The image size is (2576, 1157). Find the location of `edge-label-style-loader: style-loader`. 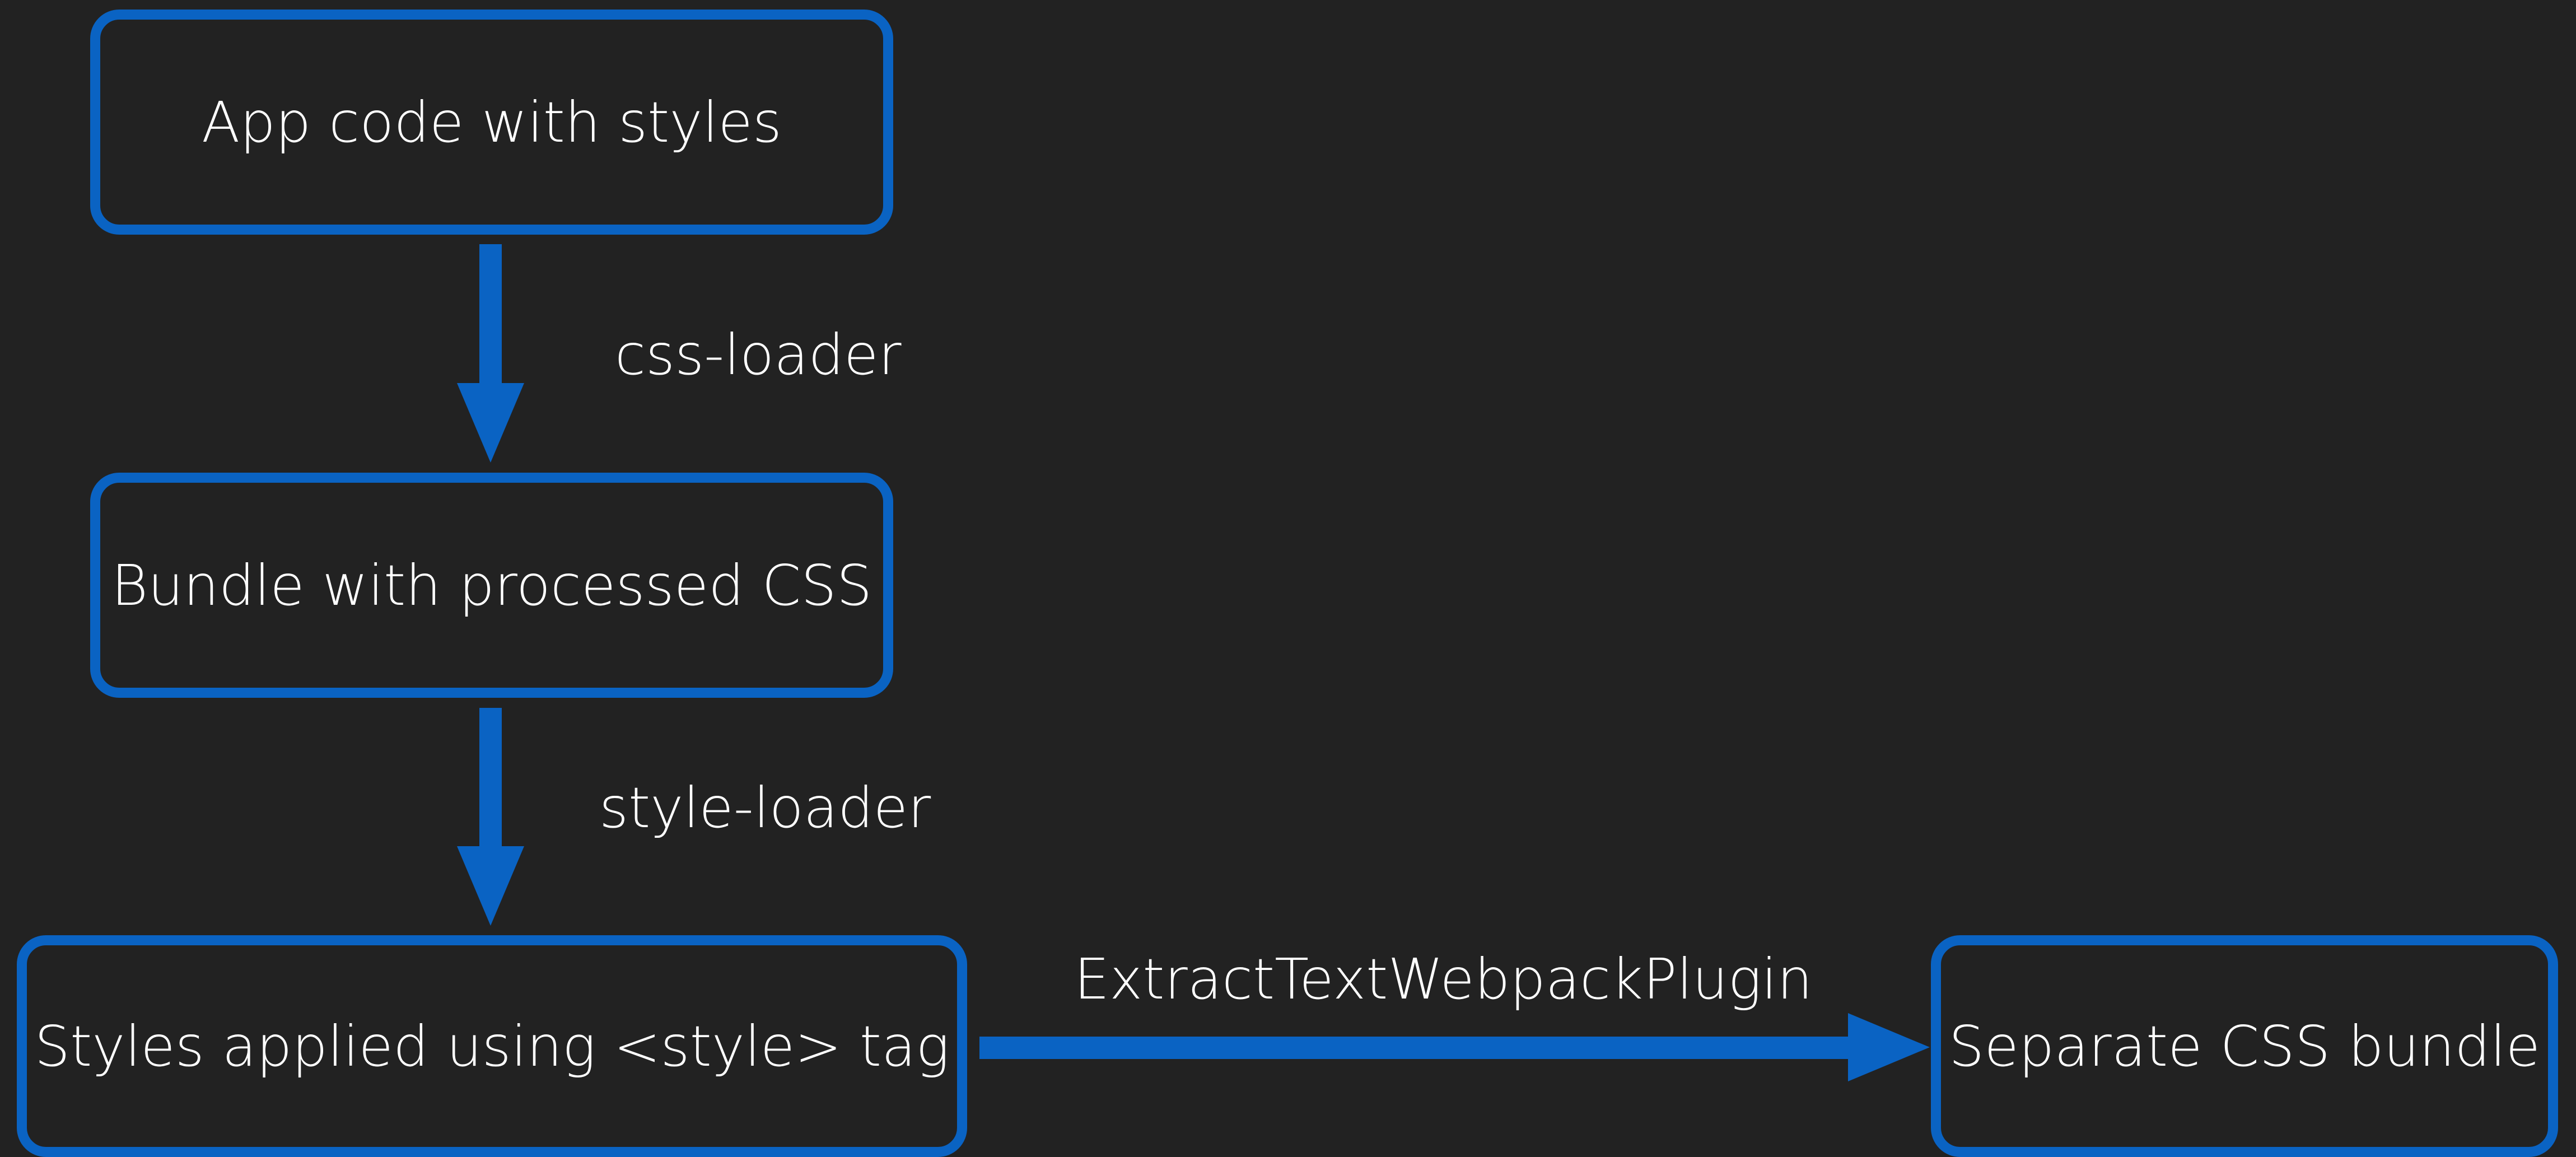

edge-label-style-loader: style-loader is located at coordinates (765, 808).